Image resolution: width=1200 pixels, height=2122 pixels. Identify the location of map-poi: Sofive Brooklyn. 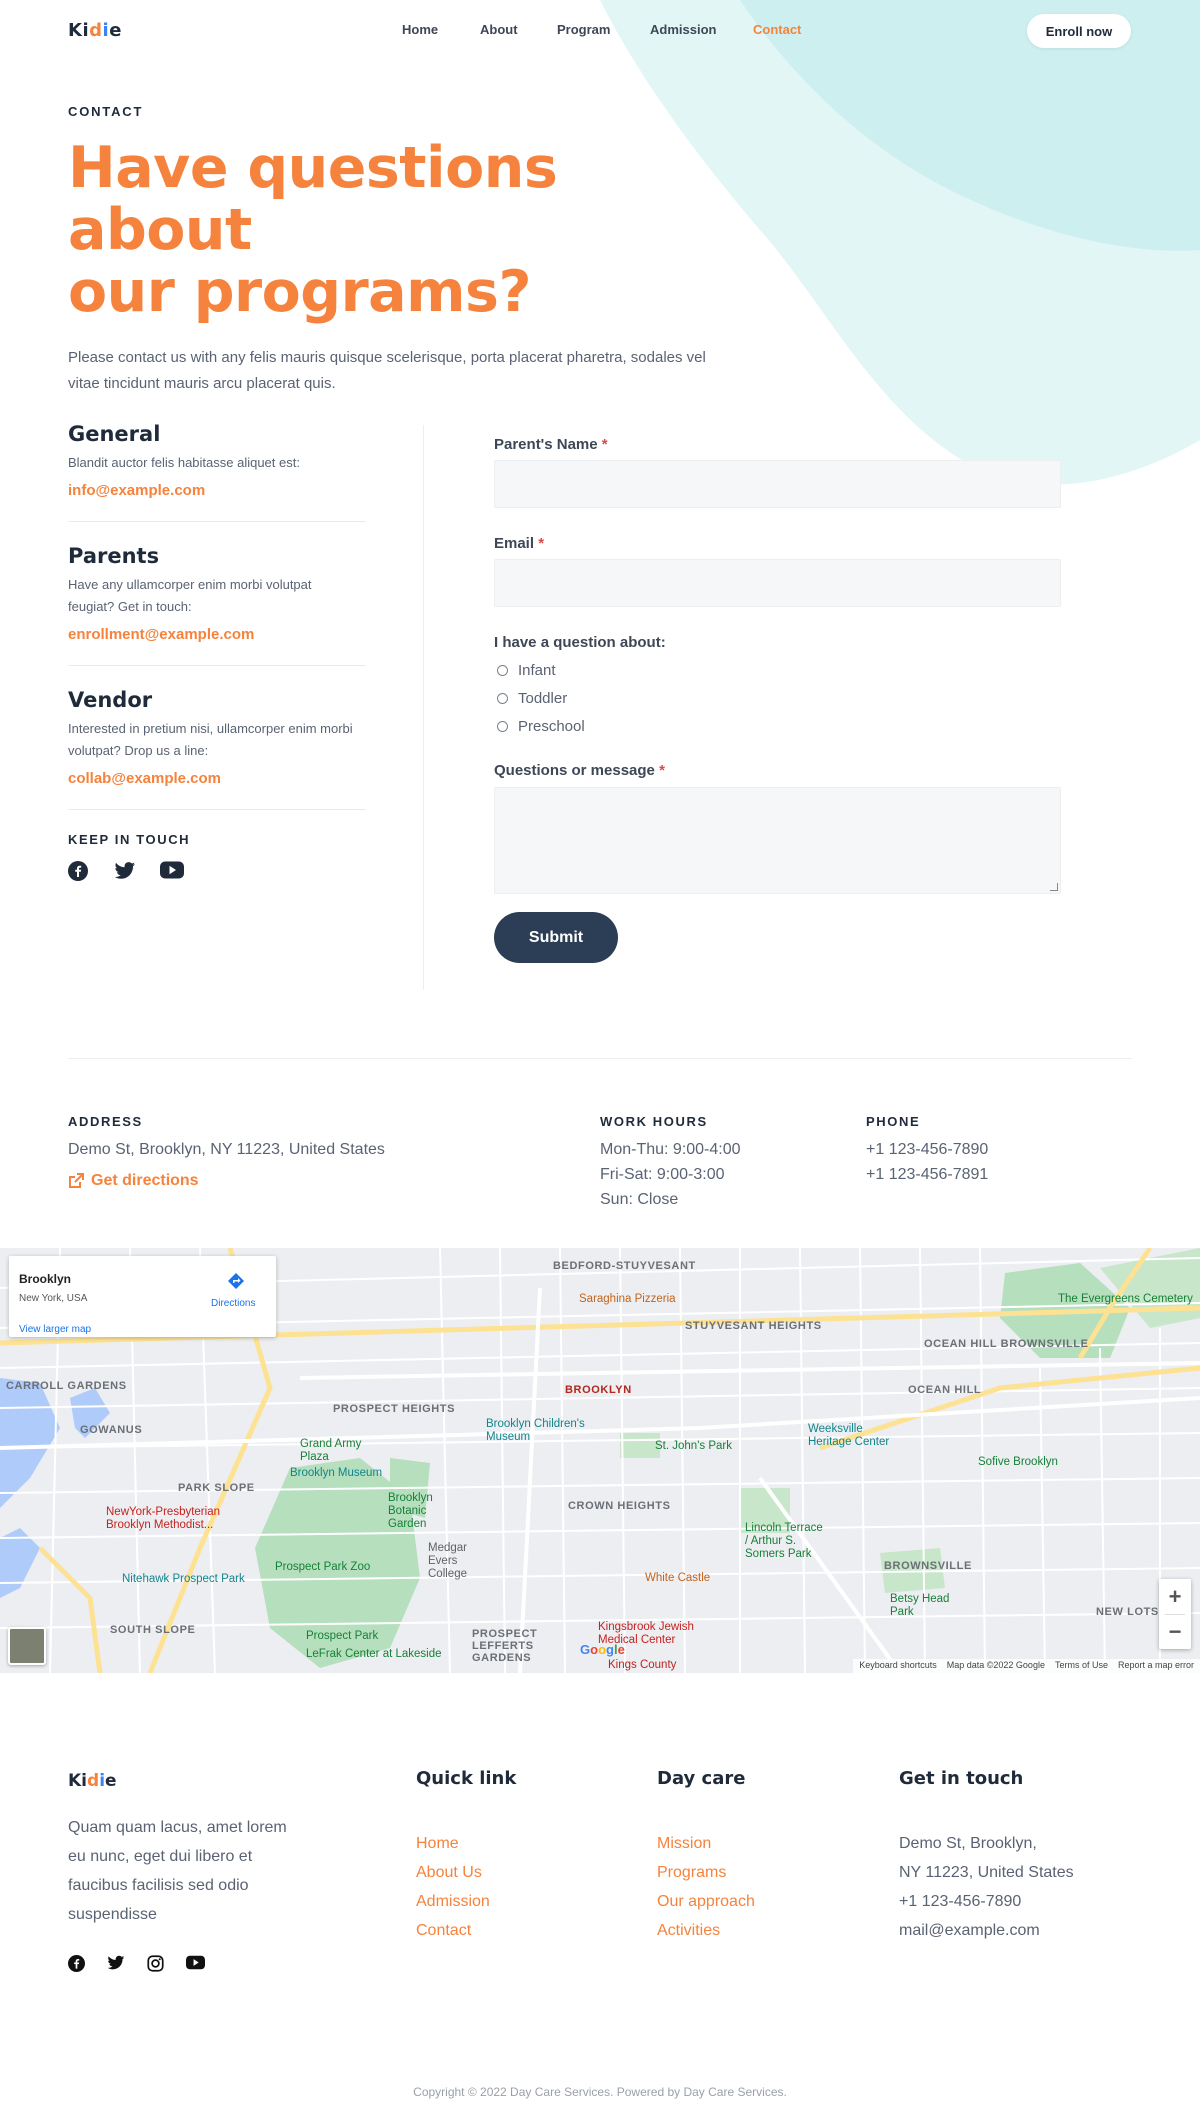
(1018, 1462).